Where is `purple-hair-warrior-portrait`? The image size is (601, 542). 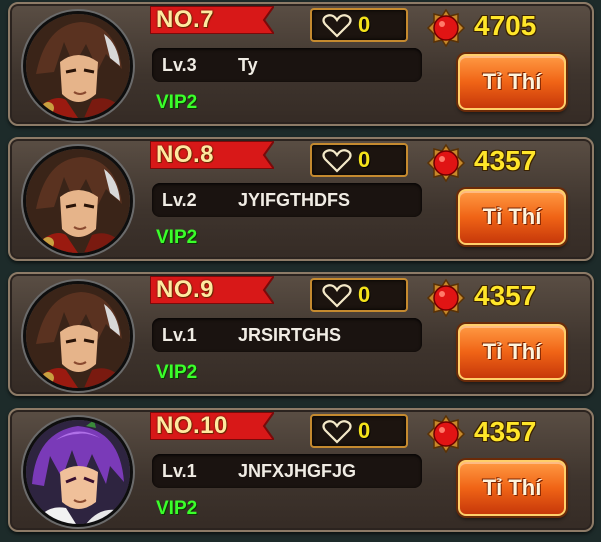 purple-hair-warrior-portrait is located at coordinates (78, 472).